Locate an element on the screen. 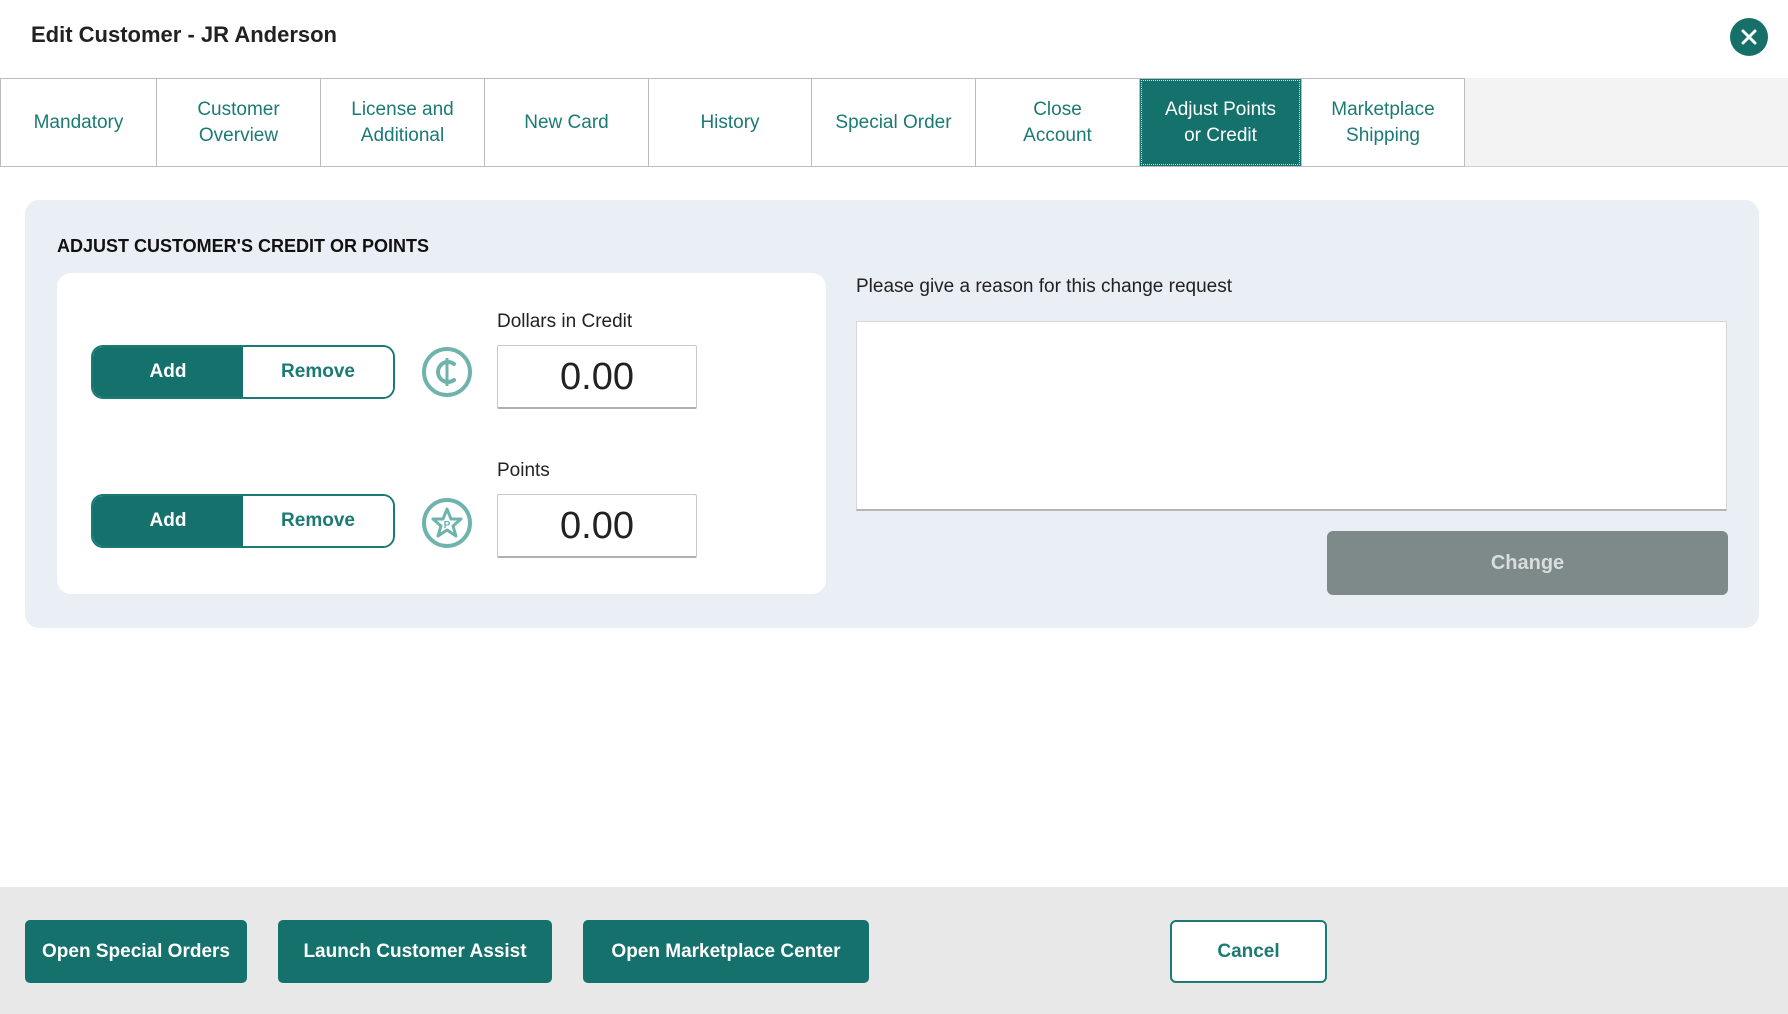 The width and height of the screenshot is (1788, 1014). close-button is located at coordinates (1749, 37).